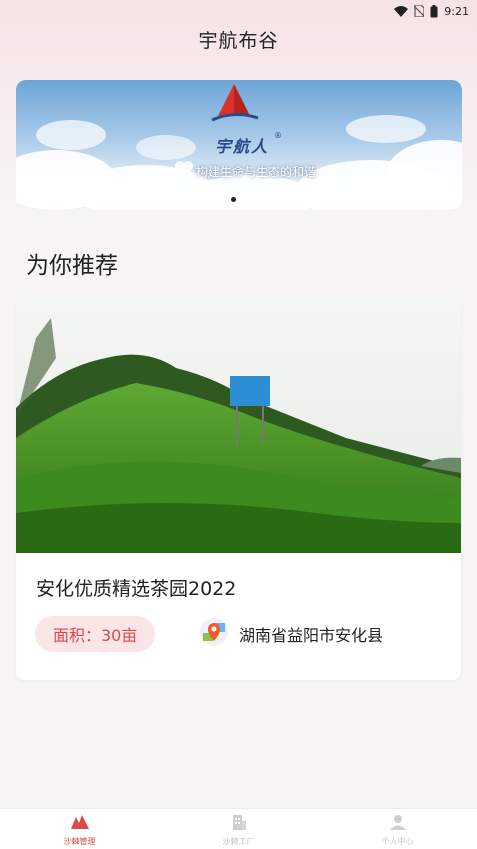 The image size is (477, 849). I want to click on wifi-icon, so click(401, 11).